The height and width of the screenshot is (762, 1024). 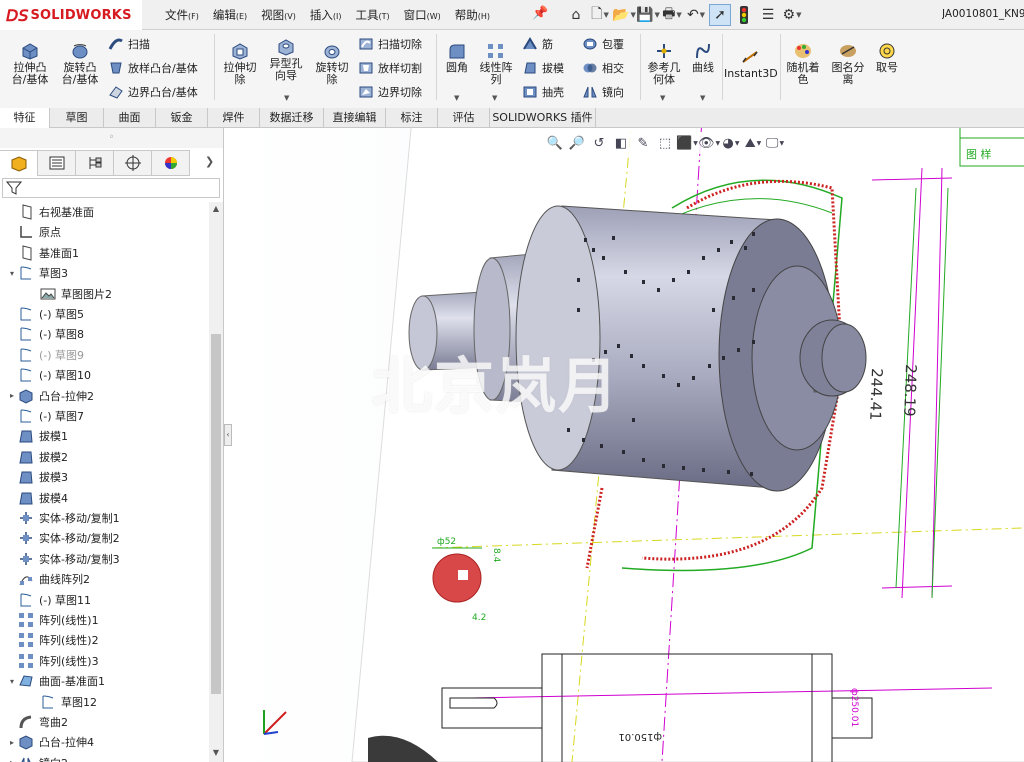 I want to click on feature-tree-item: 曲线阵列2, so click(x=48, y=579).